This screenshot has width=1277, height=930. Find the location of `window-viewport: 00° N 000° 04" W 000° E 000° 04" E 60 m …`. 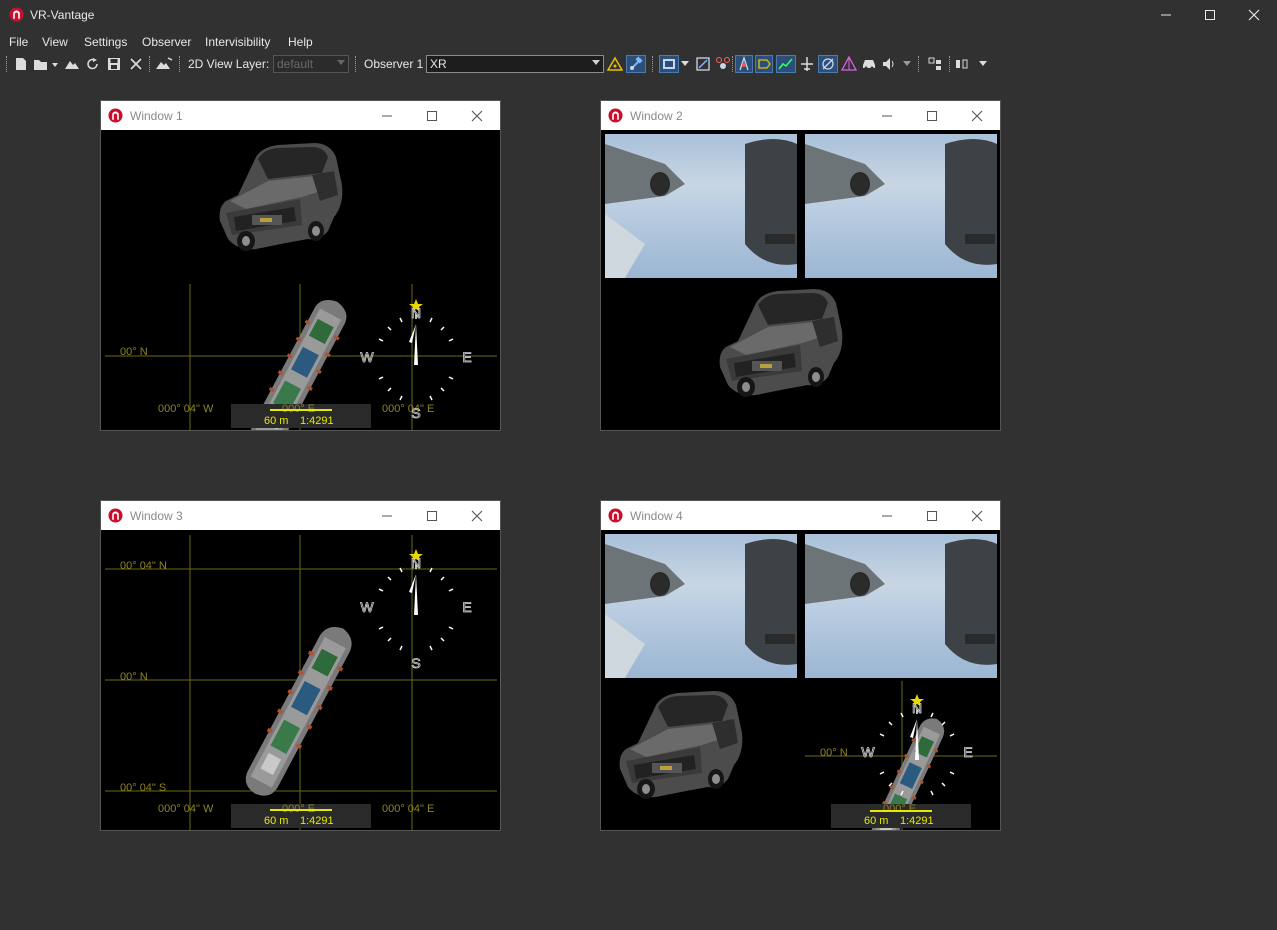

window-viewport: 00° N 000° 04" W 000° E 000° 04" E 60 m … is located at coordinates (300, 280).